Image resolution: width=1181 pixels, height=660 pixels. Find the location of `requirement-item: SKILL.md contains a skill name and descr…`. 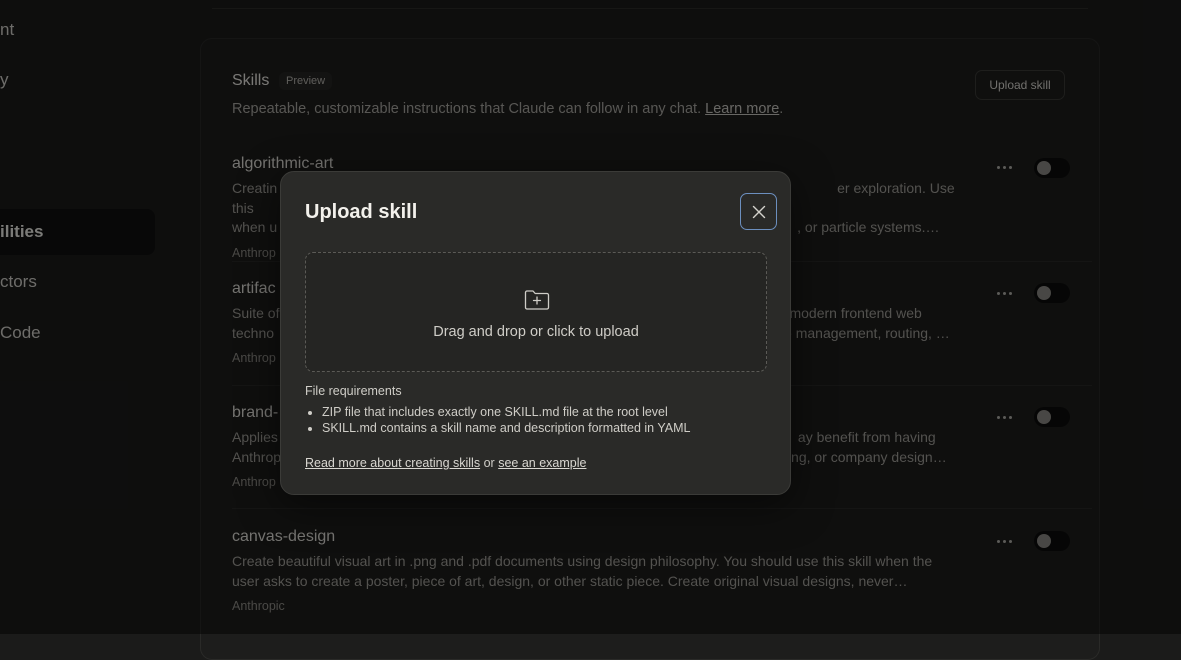

requirement-item: SKILL.md contains a skill name and descr… is located at coordinates (506, 428).